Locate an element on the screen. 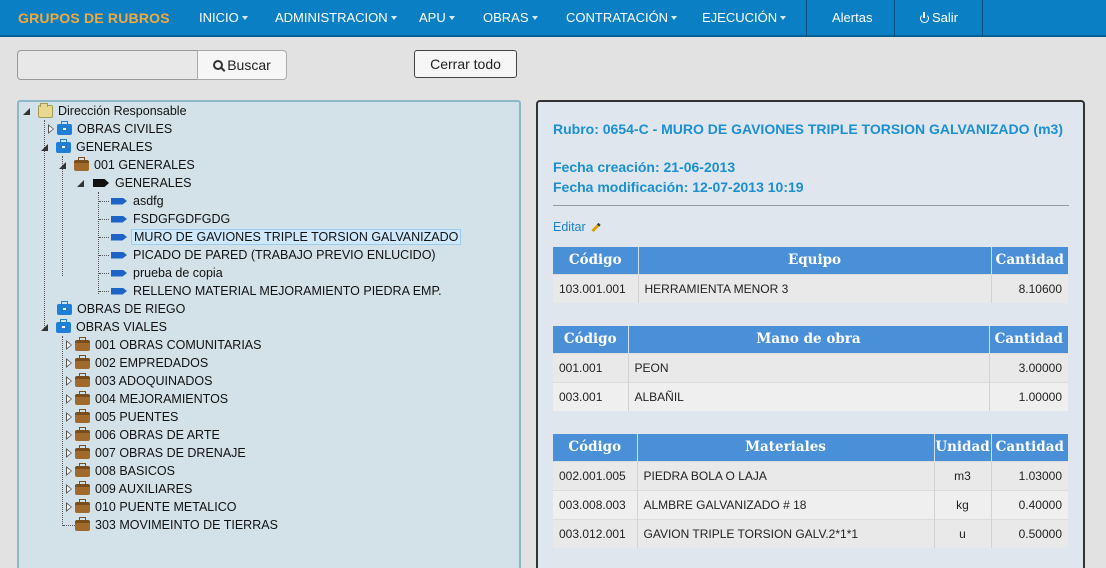  search-input is located at coordinates (107, 65).